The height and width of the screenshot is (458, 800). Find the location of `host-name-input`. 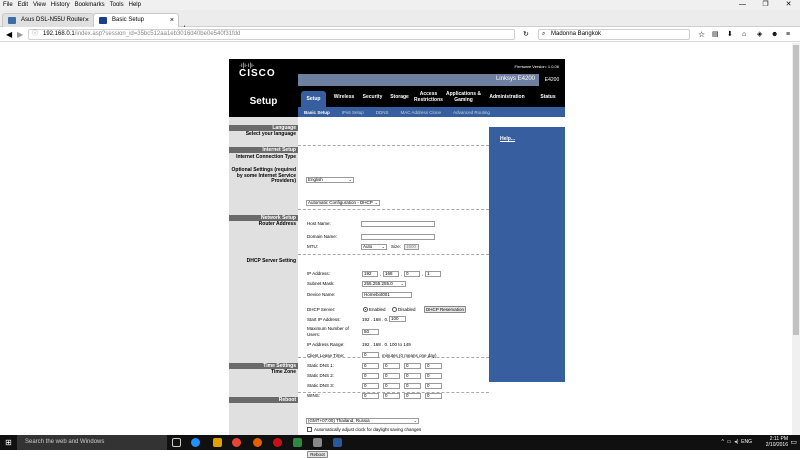

host-name-input is located at coordinates (398, 224).